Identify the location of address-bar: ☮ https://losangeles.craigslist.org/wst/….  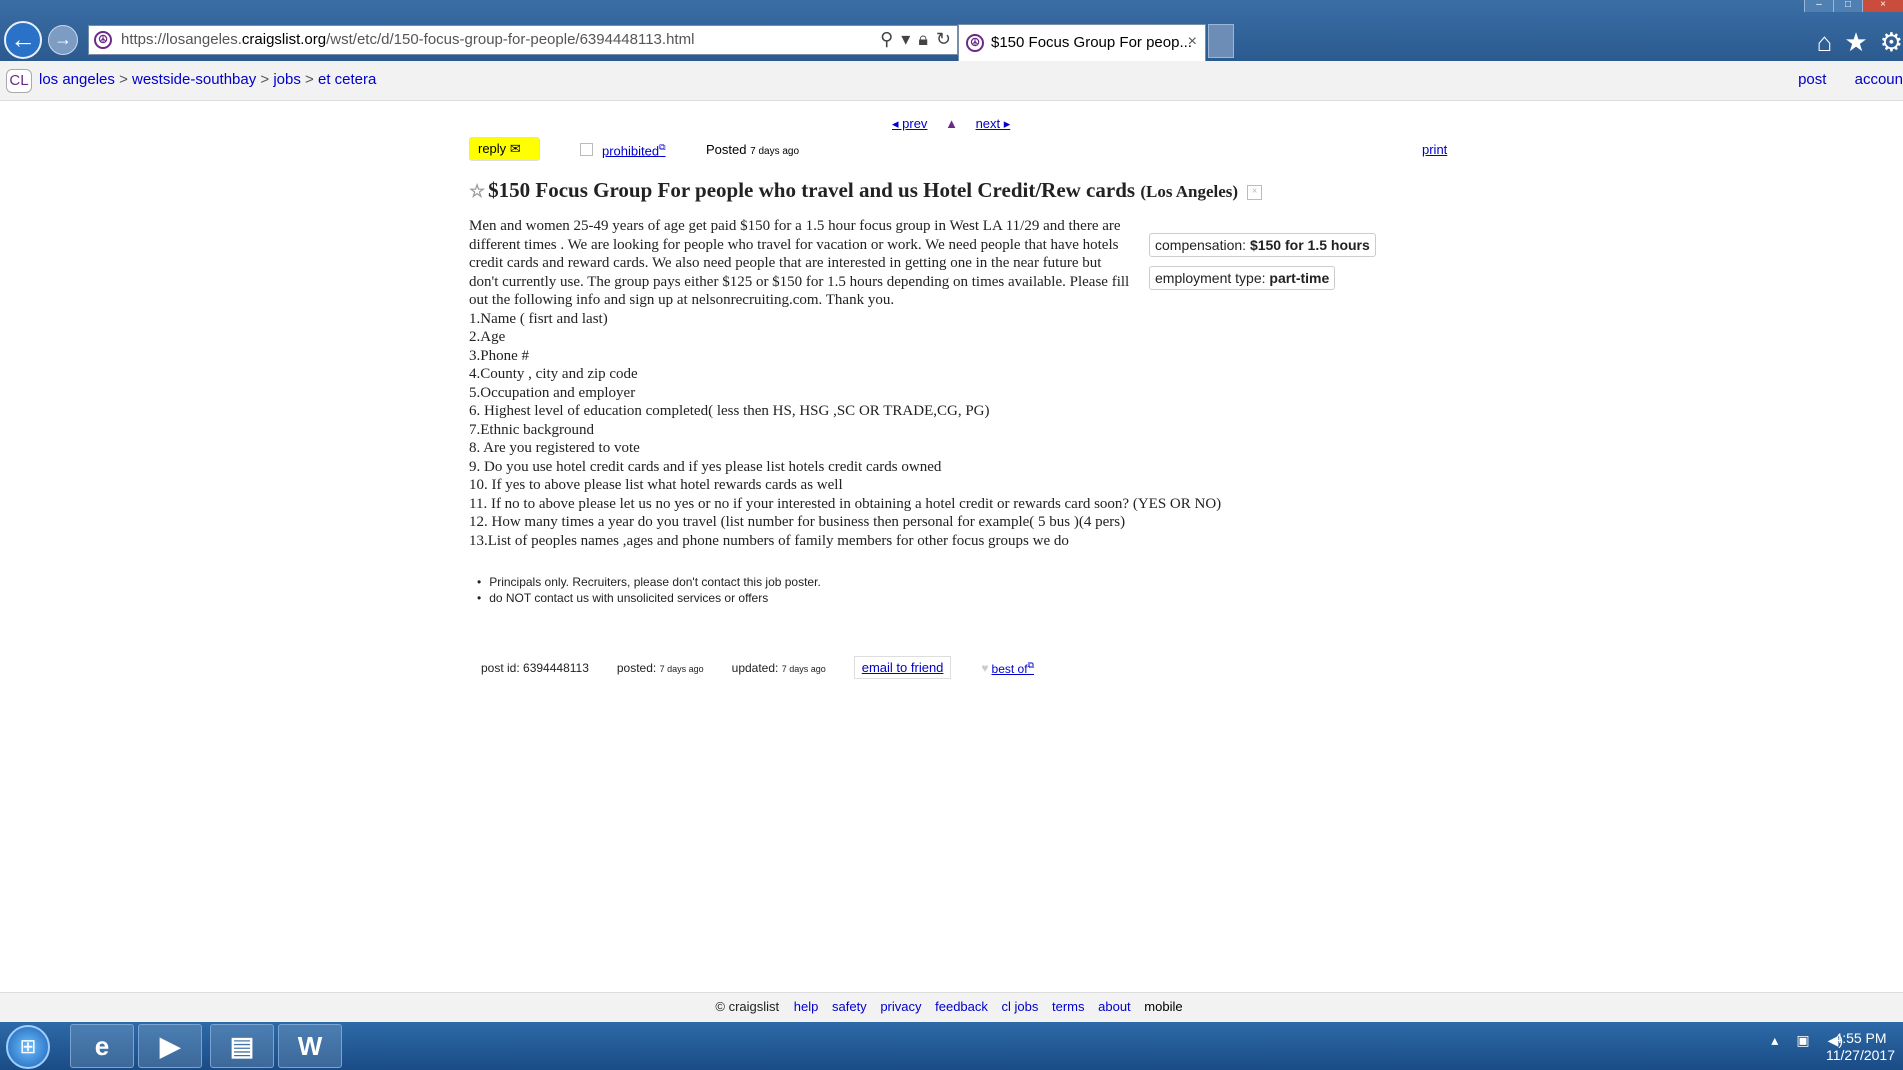
(523, 40).